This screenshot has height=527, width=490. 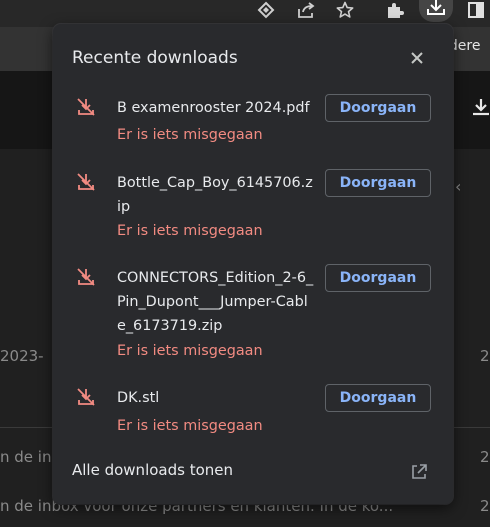 What do you see at coordinates (480, 109) in the screenshot?
I see `page-download-icon` at bounding box center [480, 109].